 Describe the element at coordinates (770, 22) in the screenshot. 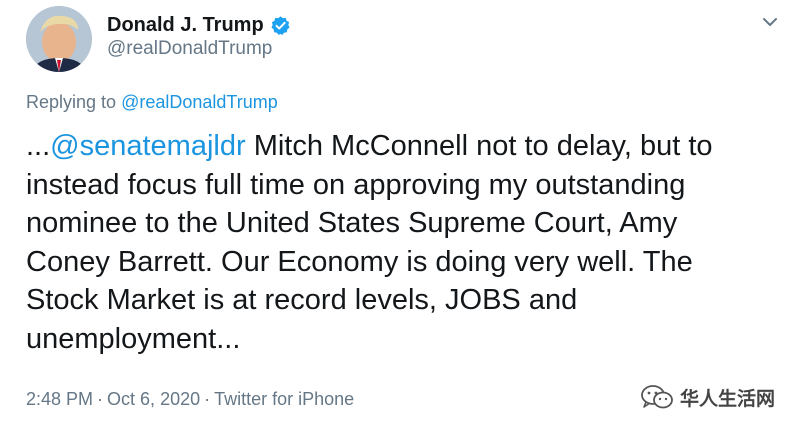

I see `chevron-down-icon` at that location.